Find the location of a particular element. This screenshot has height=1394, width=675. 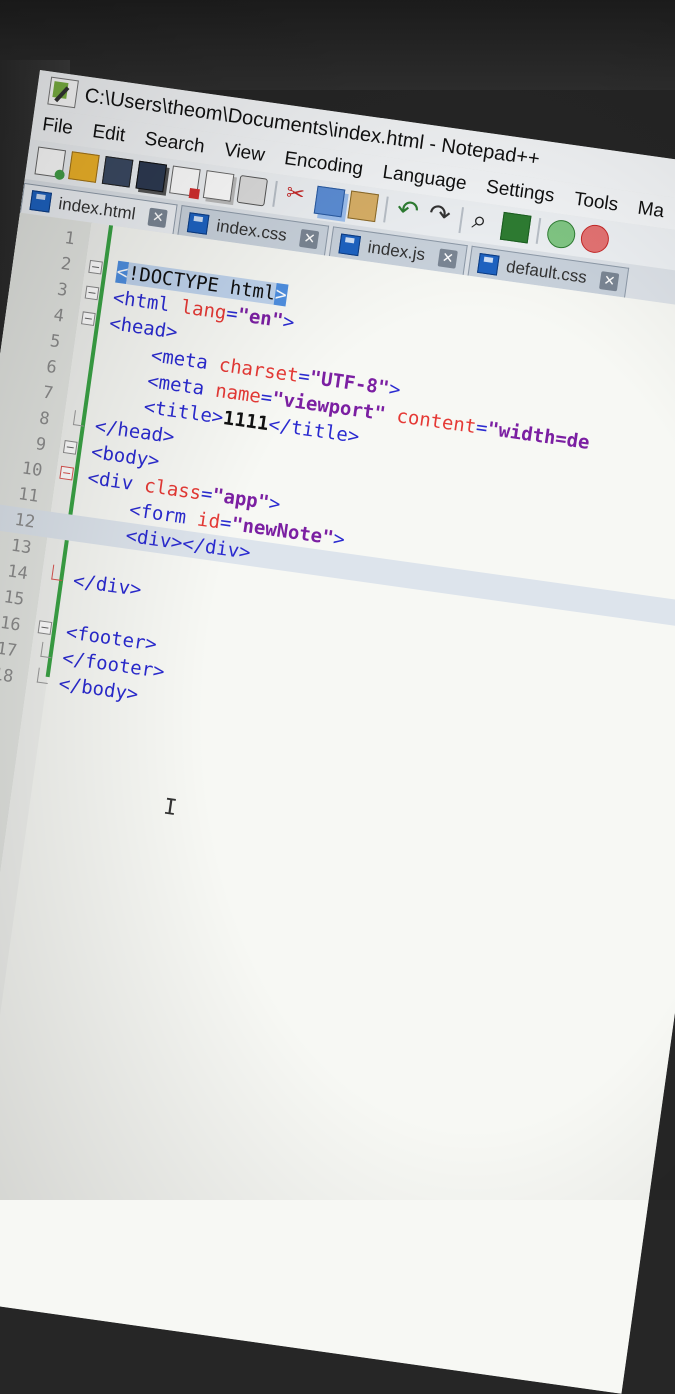

redo-icon is located at coordinates (439, 216).